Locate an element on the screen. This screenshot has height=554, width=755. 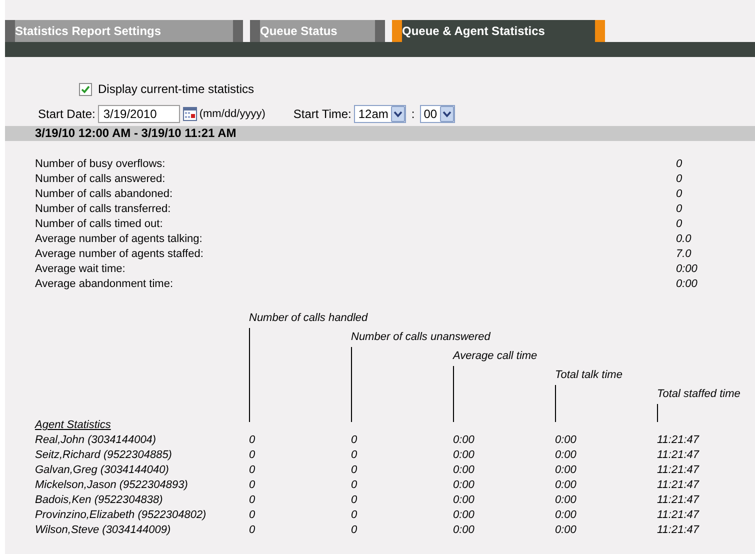
agent-name: Provinzino,Elizabeth (9522304802) is located at coordinates (121, 515).